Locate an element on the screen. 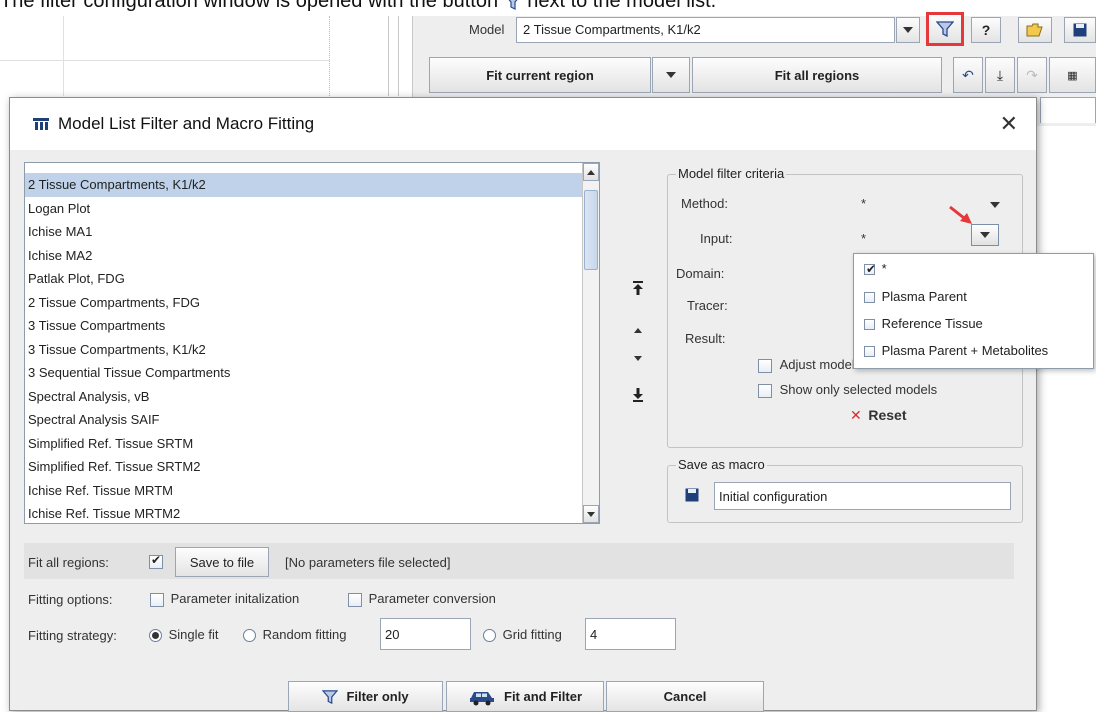  scroll-up-button is located at coordinates (591, 172).